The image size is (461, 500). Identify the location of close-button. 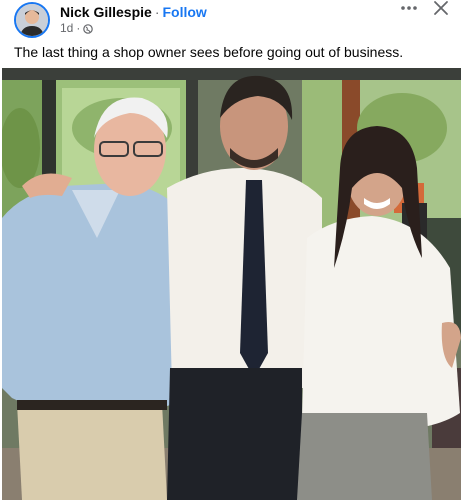
(441, 9).